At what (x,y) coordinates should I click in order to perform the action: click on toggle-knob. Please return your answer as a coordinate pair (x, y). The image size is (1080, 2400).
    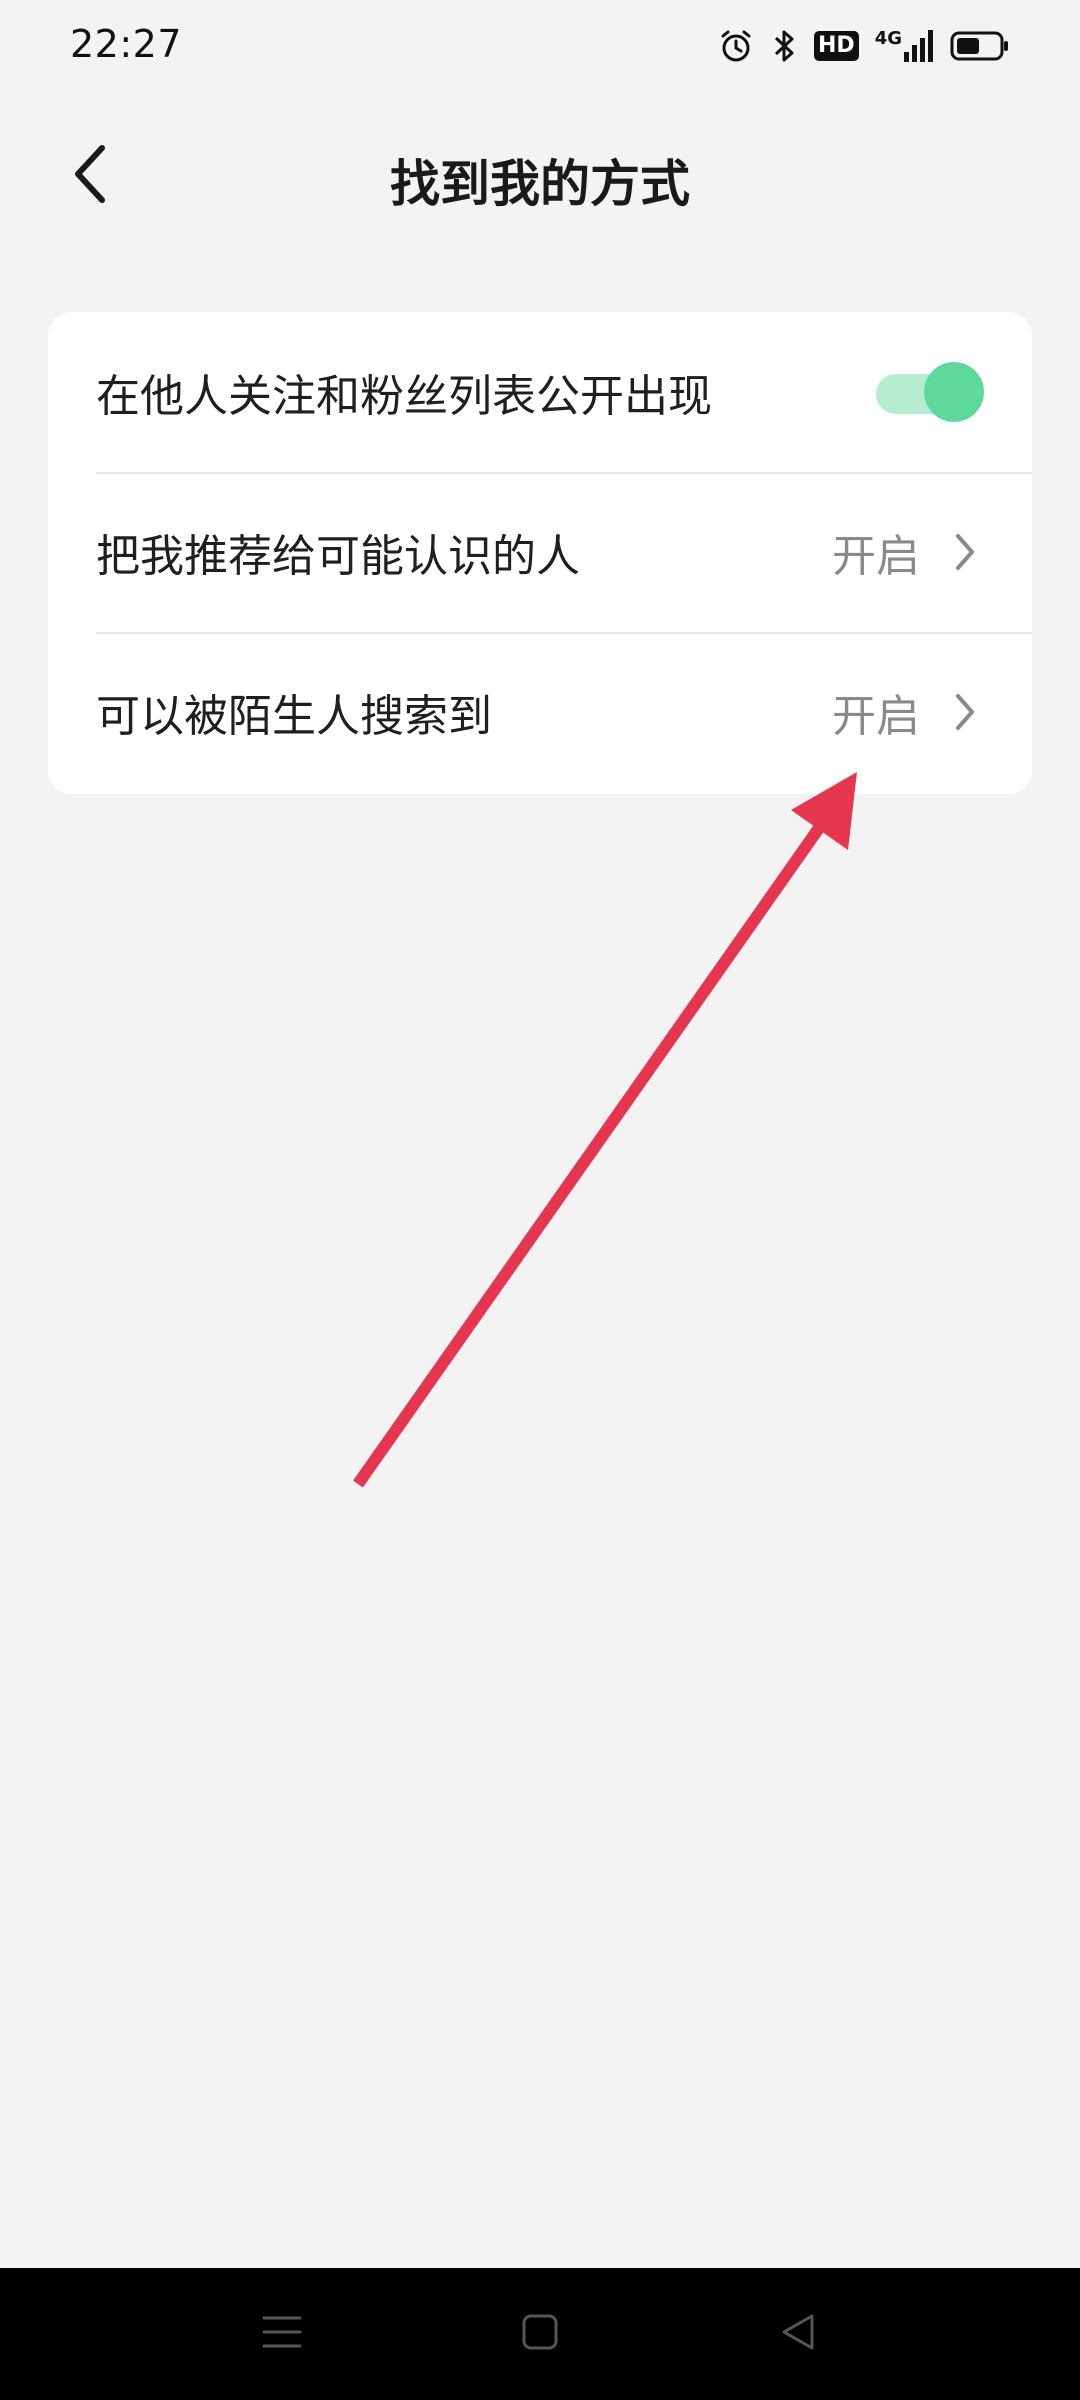
    Looking at the image, I should click on (954, 392).